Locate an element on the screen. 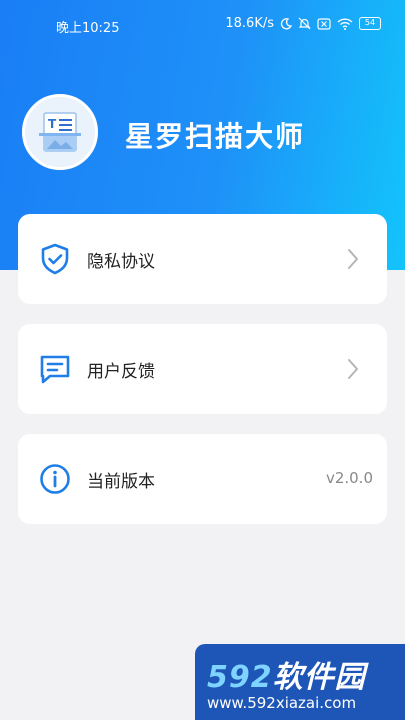  menu-item-feedback: 用户反馈 is located at coordinates (202, 369).